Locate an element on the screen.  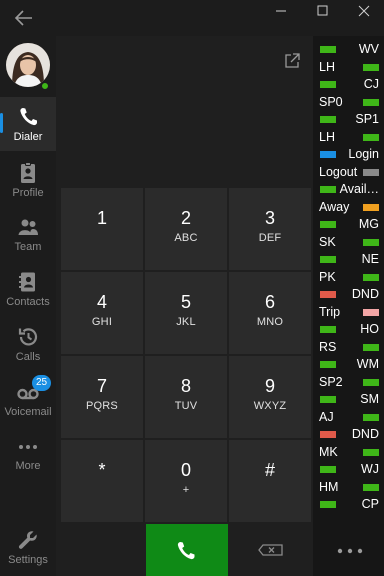
status-label: LH is located at coordinates (327, 66).